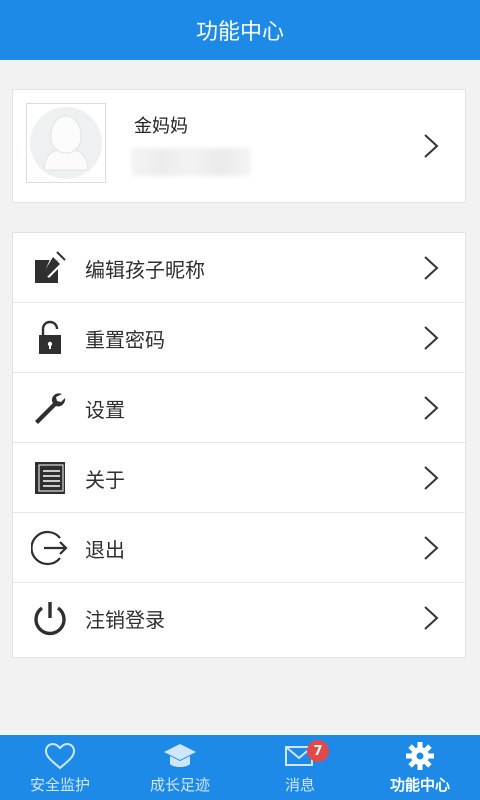 The image size is (480, 800). I want to click on lock-icon, so click(50, 337).